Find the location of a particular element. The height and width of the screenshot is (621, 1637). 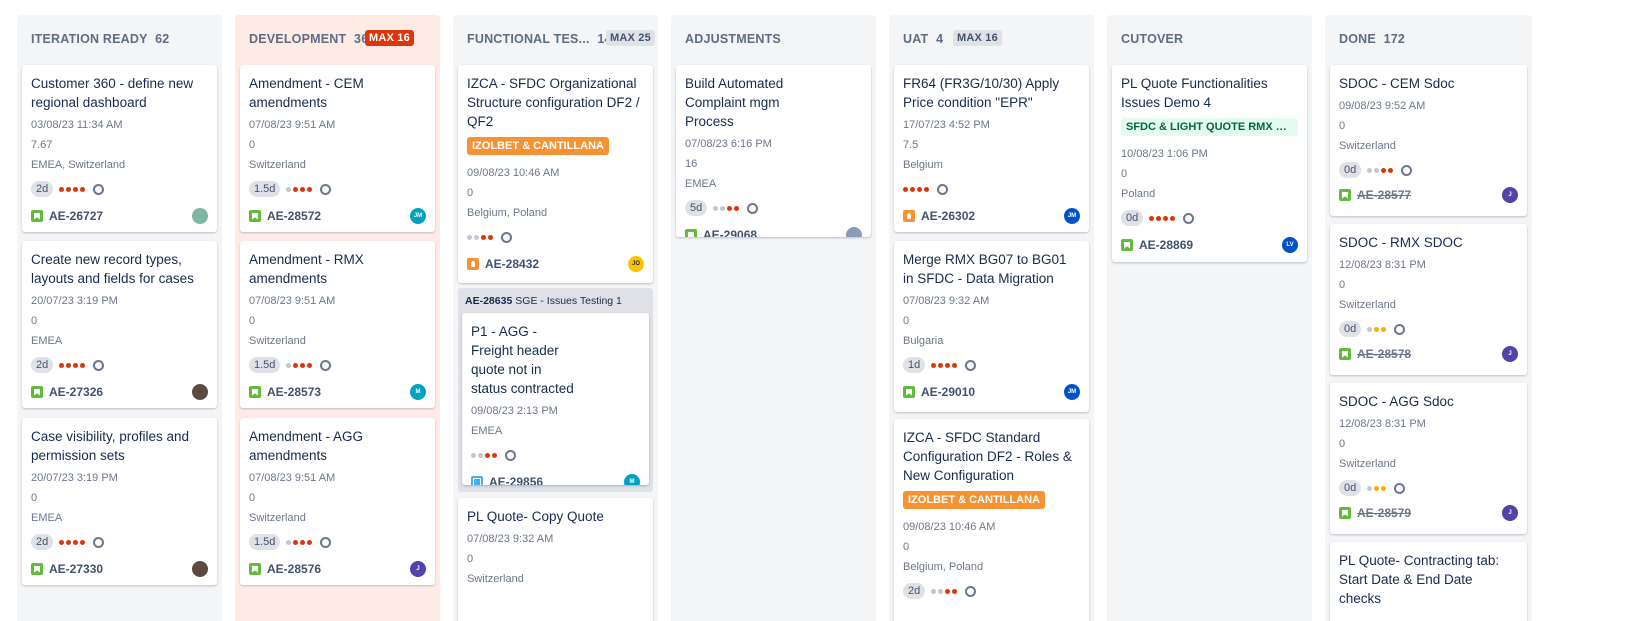

issue-region: EMEA is located at coordinates (487, 431).